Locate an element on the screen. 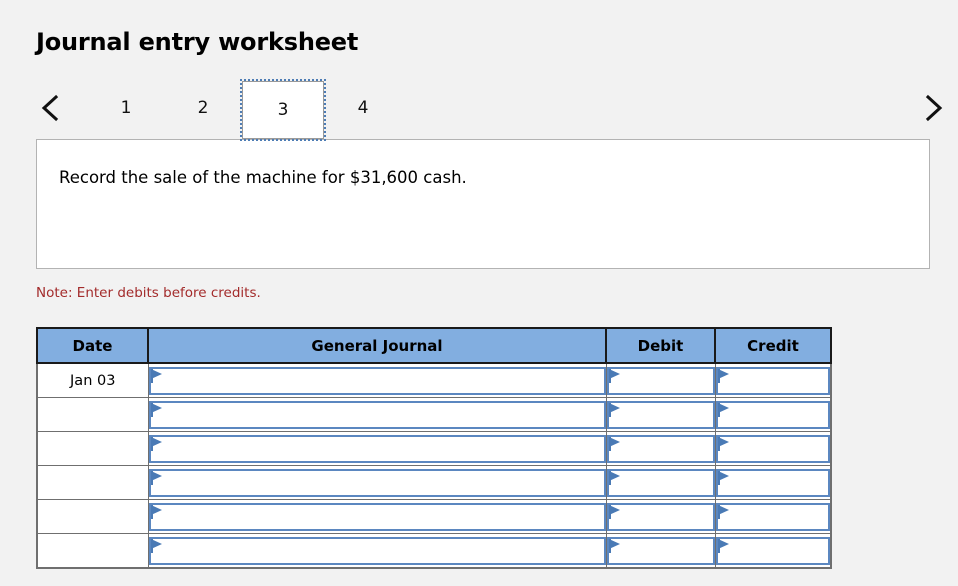  tab-3: 3 is located at coordinates (283, 110).